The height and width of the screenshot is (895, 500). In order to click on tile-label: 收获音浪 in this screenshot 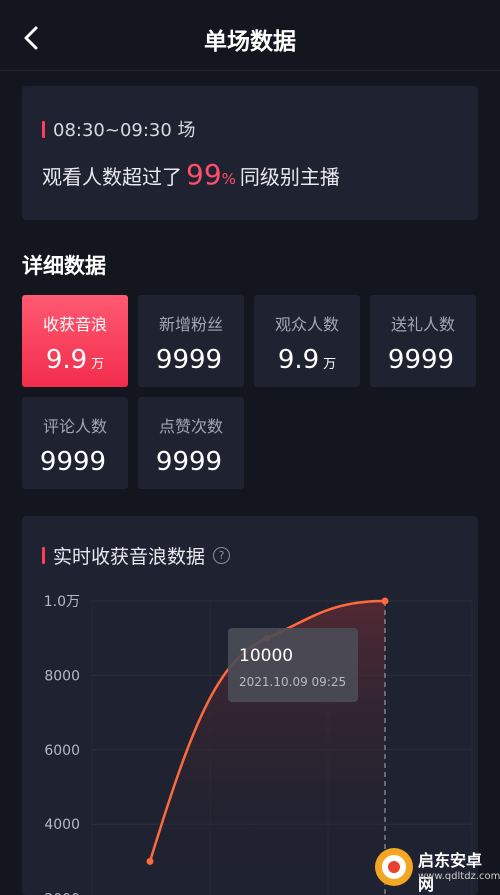, I will do `click(74, 324)`.